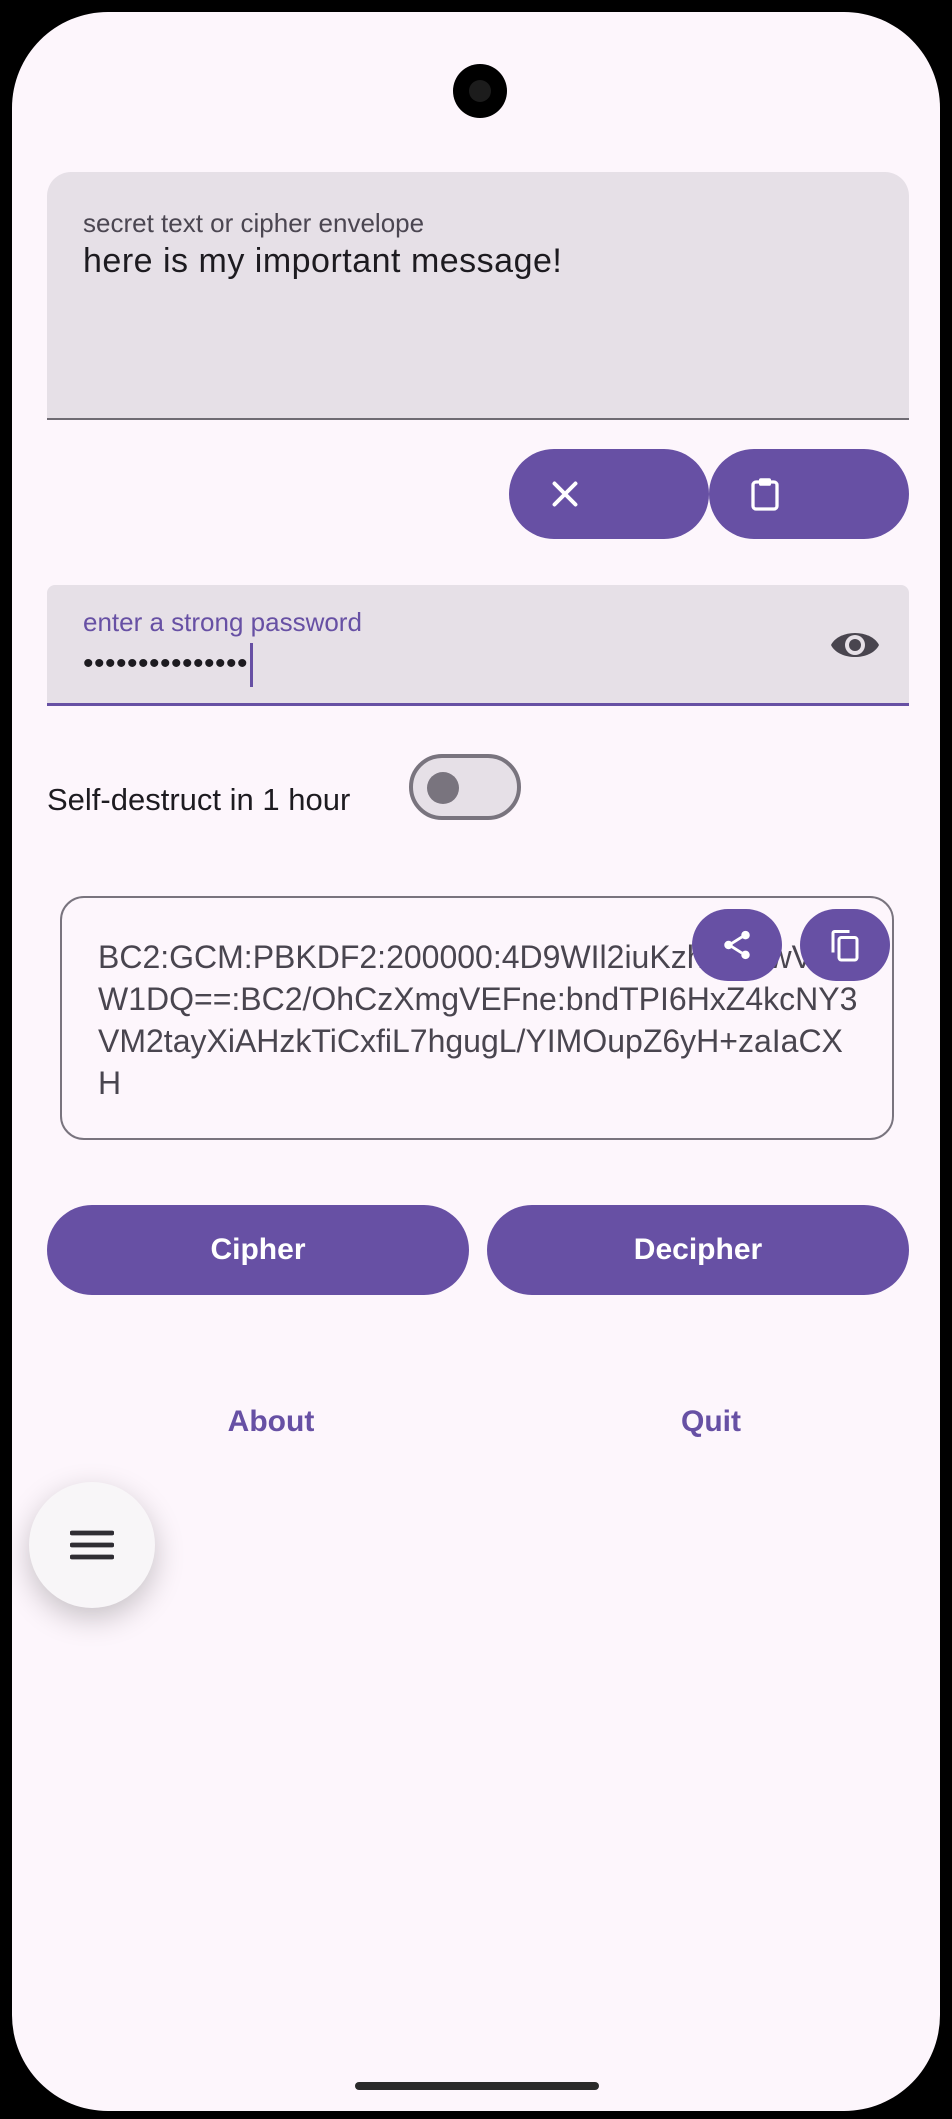 This screenshot has width=952, height=2119. I want to click on menu-icon, so click(92, 1545).